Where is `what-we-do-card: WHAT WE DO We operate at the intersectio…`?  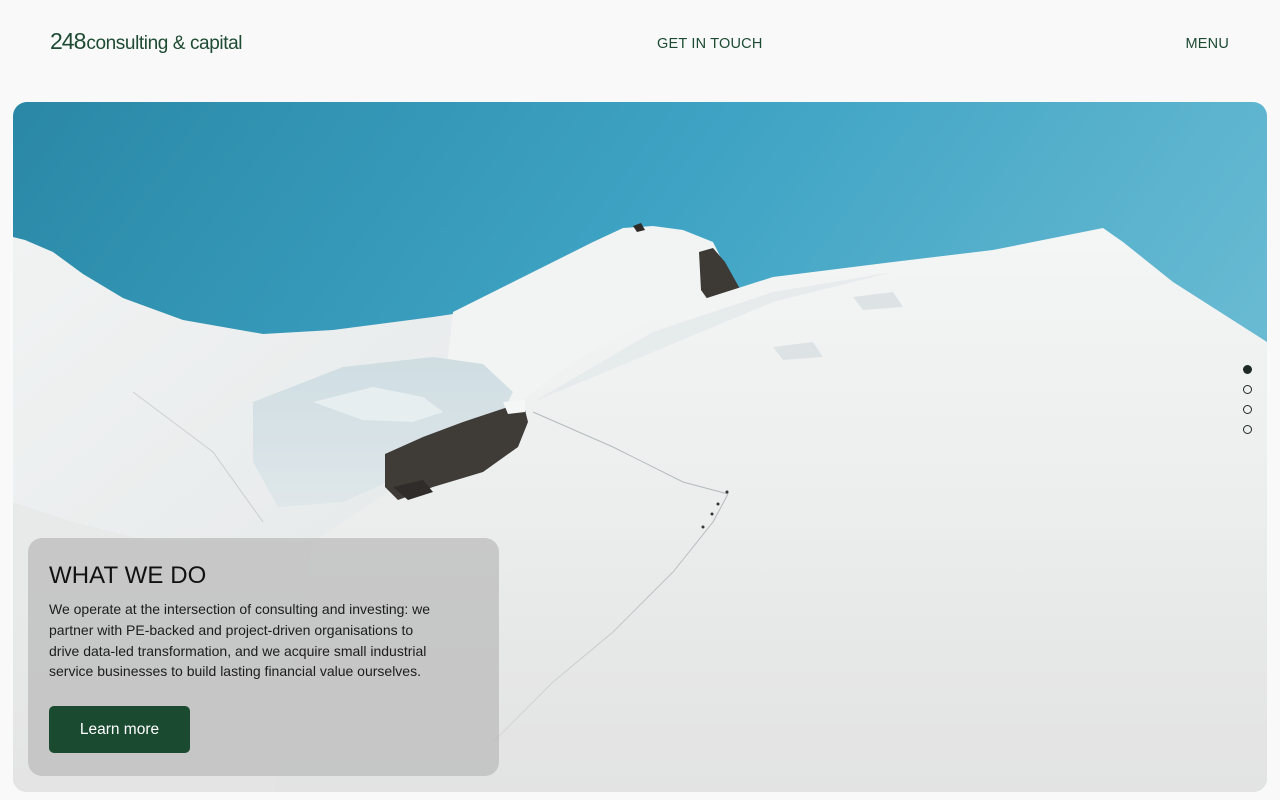
what-we-do-card: WHAT WE DO We operate at the intersectio… is located at coordinates (263, 657).